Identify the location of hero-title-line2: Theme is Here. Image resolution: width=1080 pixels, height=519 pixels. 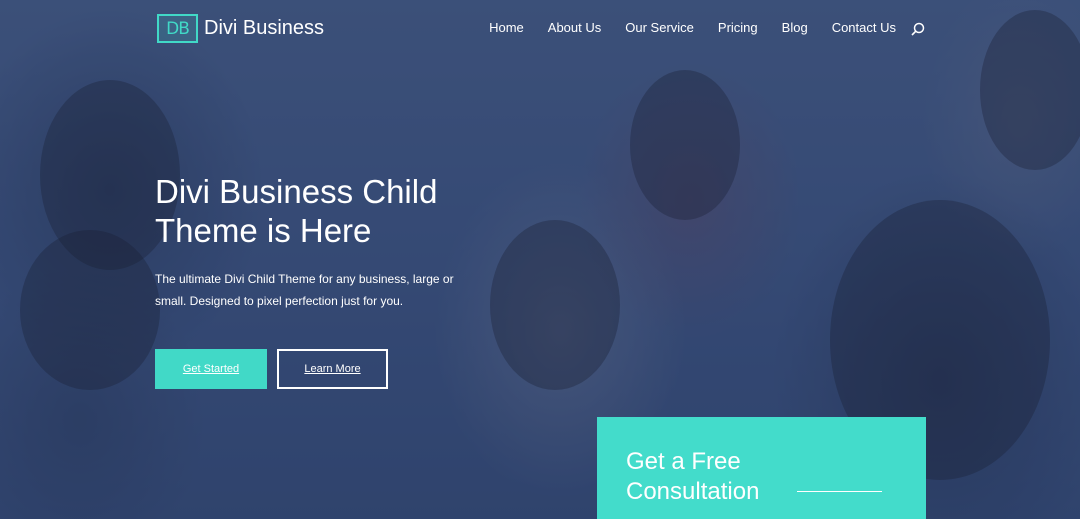
(263, 230).